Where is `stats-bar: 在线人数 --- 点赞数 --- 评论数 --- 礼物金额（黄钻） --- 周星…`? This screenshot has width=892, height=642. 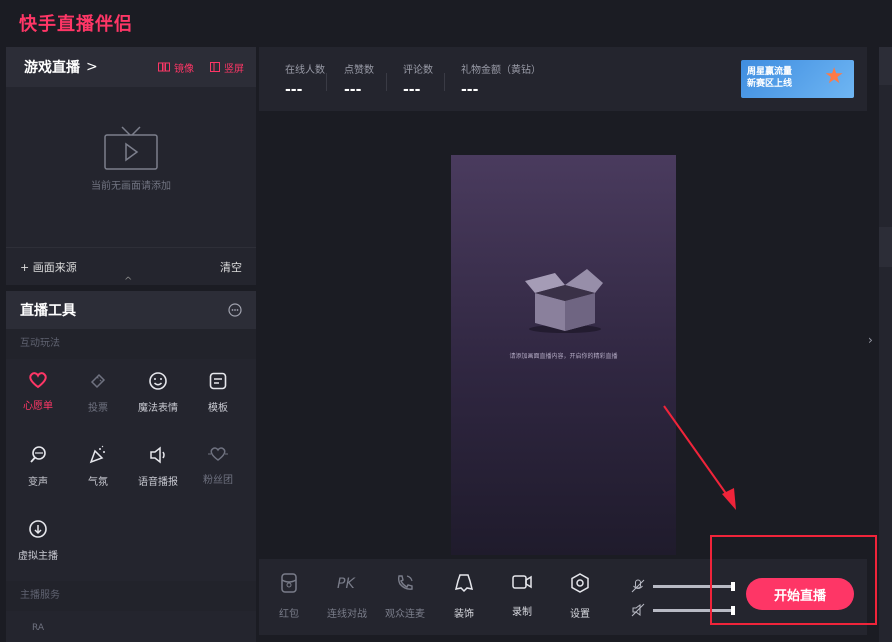 stats-bar: 在线人数 --- 点赞数 --- 评论数 --- 礼物金额（黄钻） --- 周星… is located at coordinates (563, 79).